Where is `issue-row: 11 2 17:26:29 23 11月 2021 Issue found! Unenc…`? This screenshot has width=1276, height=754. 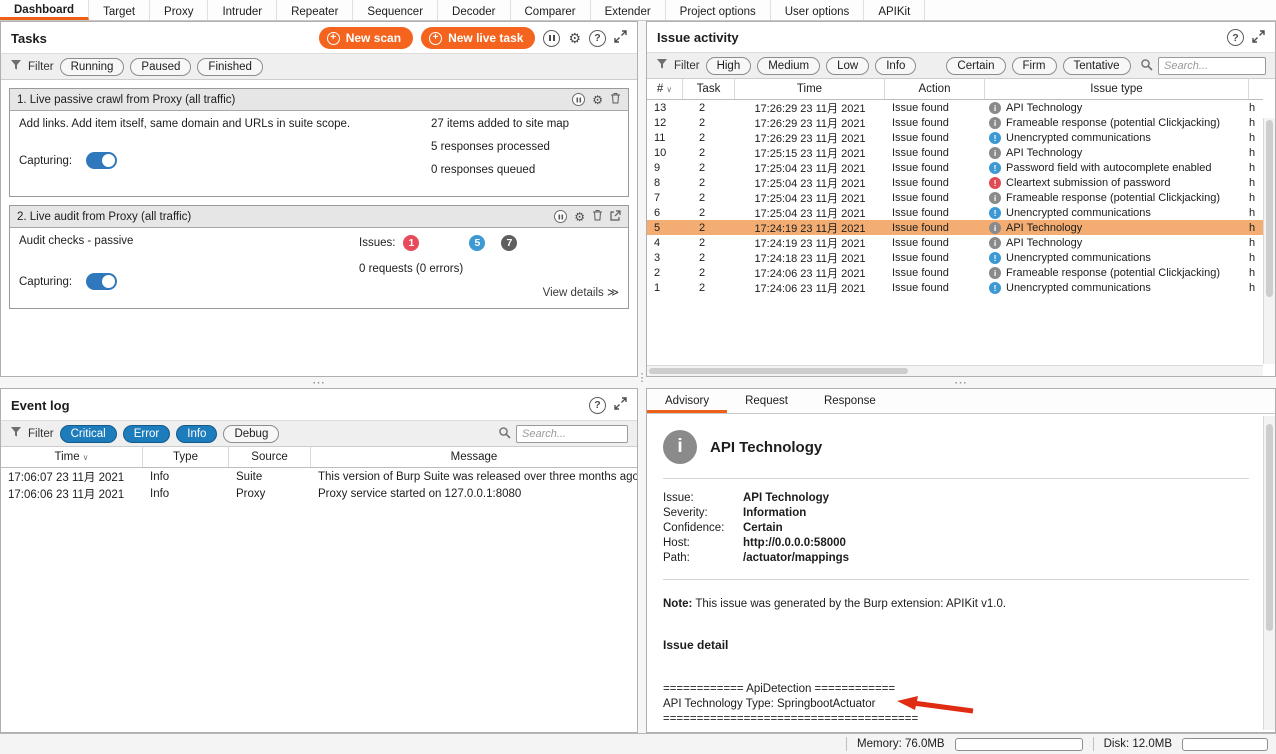 issue-row: 11 2 17:26:29 23 11月 2021 Issue found! Unenc… is located at coordinates (955, 137).